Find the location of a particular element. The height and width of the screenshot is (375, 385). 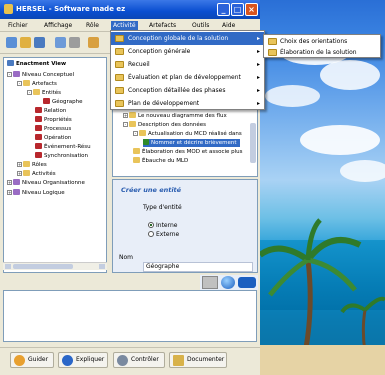

gear-icon is located at coordinates (210, 282).